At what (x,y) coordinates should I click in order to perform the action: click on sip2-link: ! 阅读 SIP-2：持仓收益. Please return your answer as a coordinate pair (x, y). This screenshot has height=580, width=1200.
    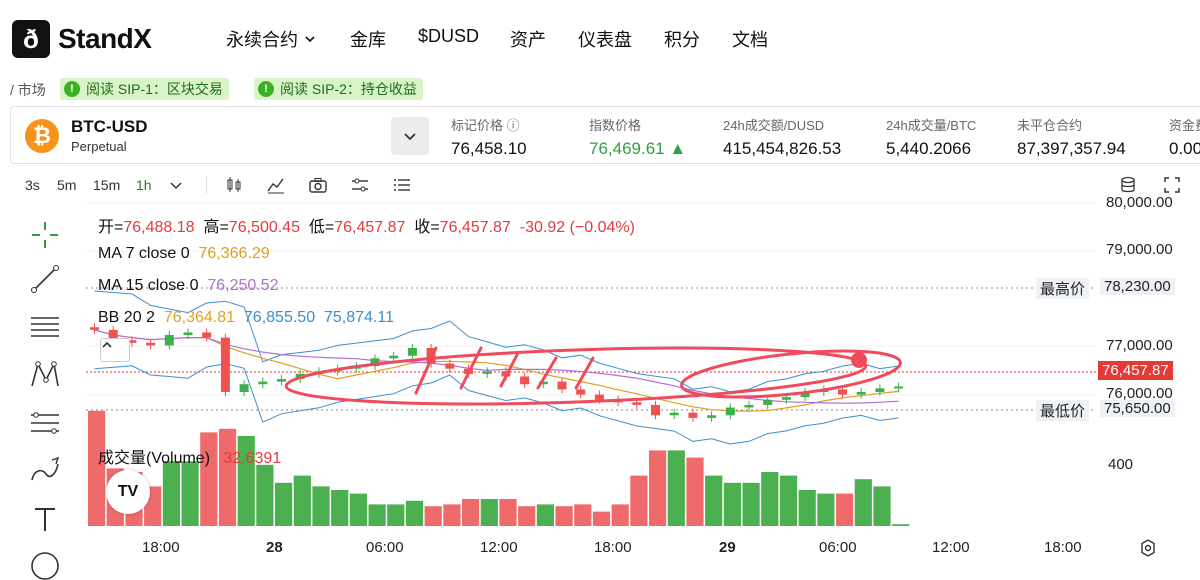
    Looking at the image, I should click on (338, 89).